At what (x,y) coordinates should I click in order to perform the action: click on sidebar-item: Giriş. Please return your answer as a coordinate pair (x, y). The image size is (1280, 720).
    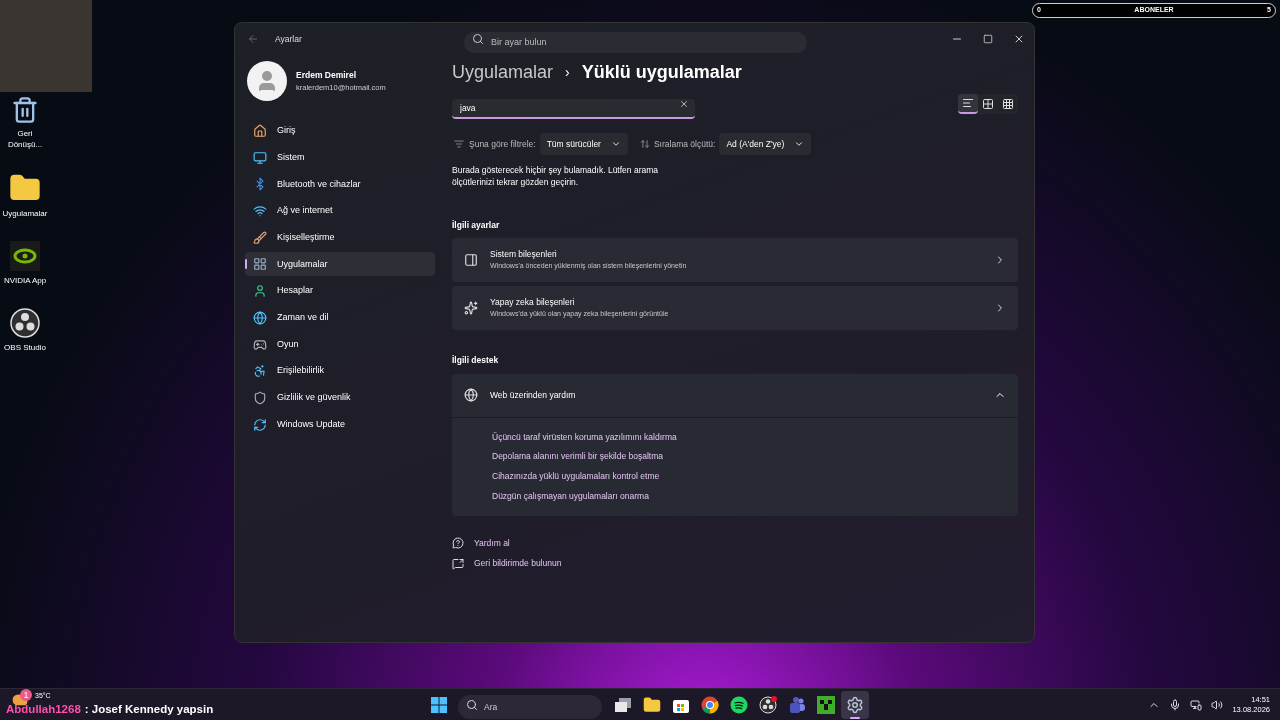
    Looking at the image, I should click on (340, 131).